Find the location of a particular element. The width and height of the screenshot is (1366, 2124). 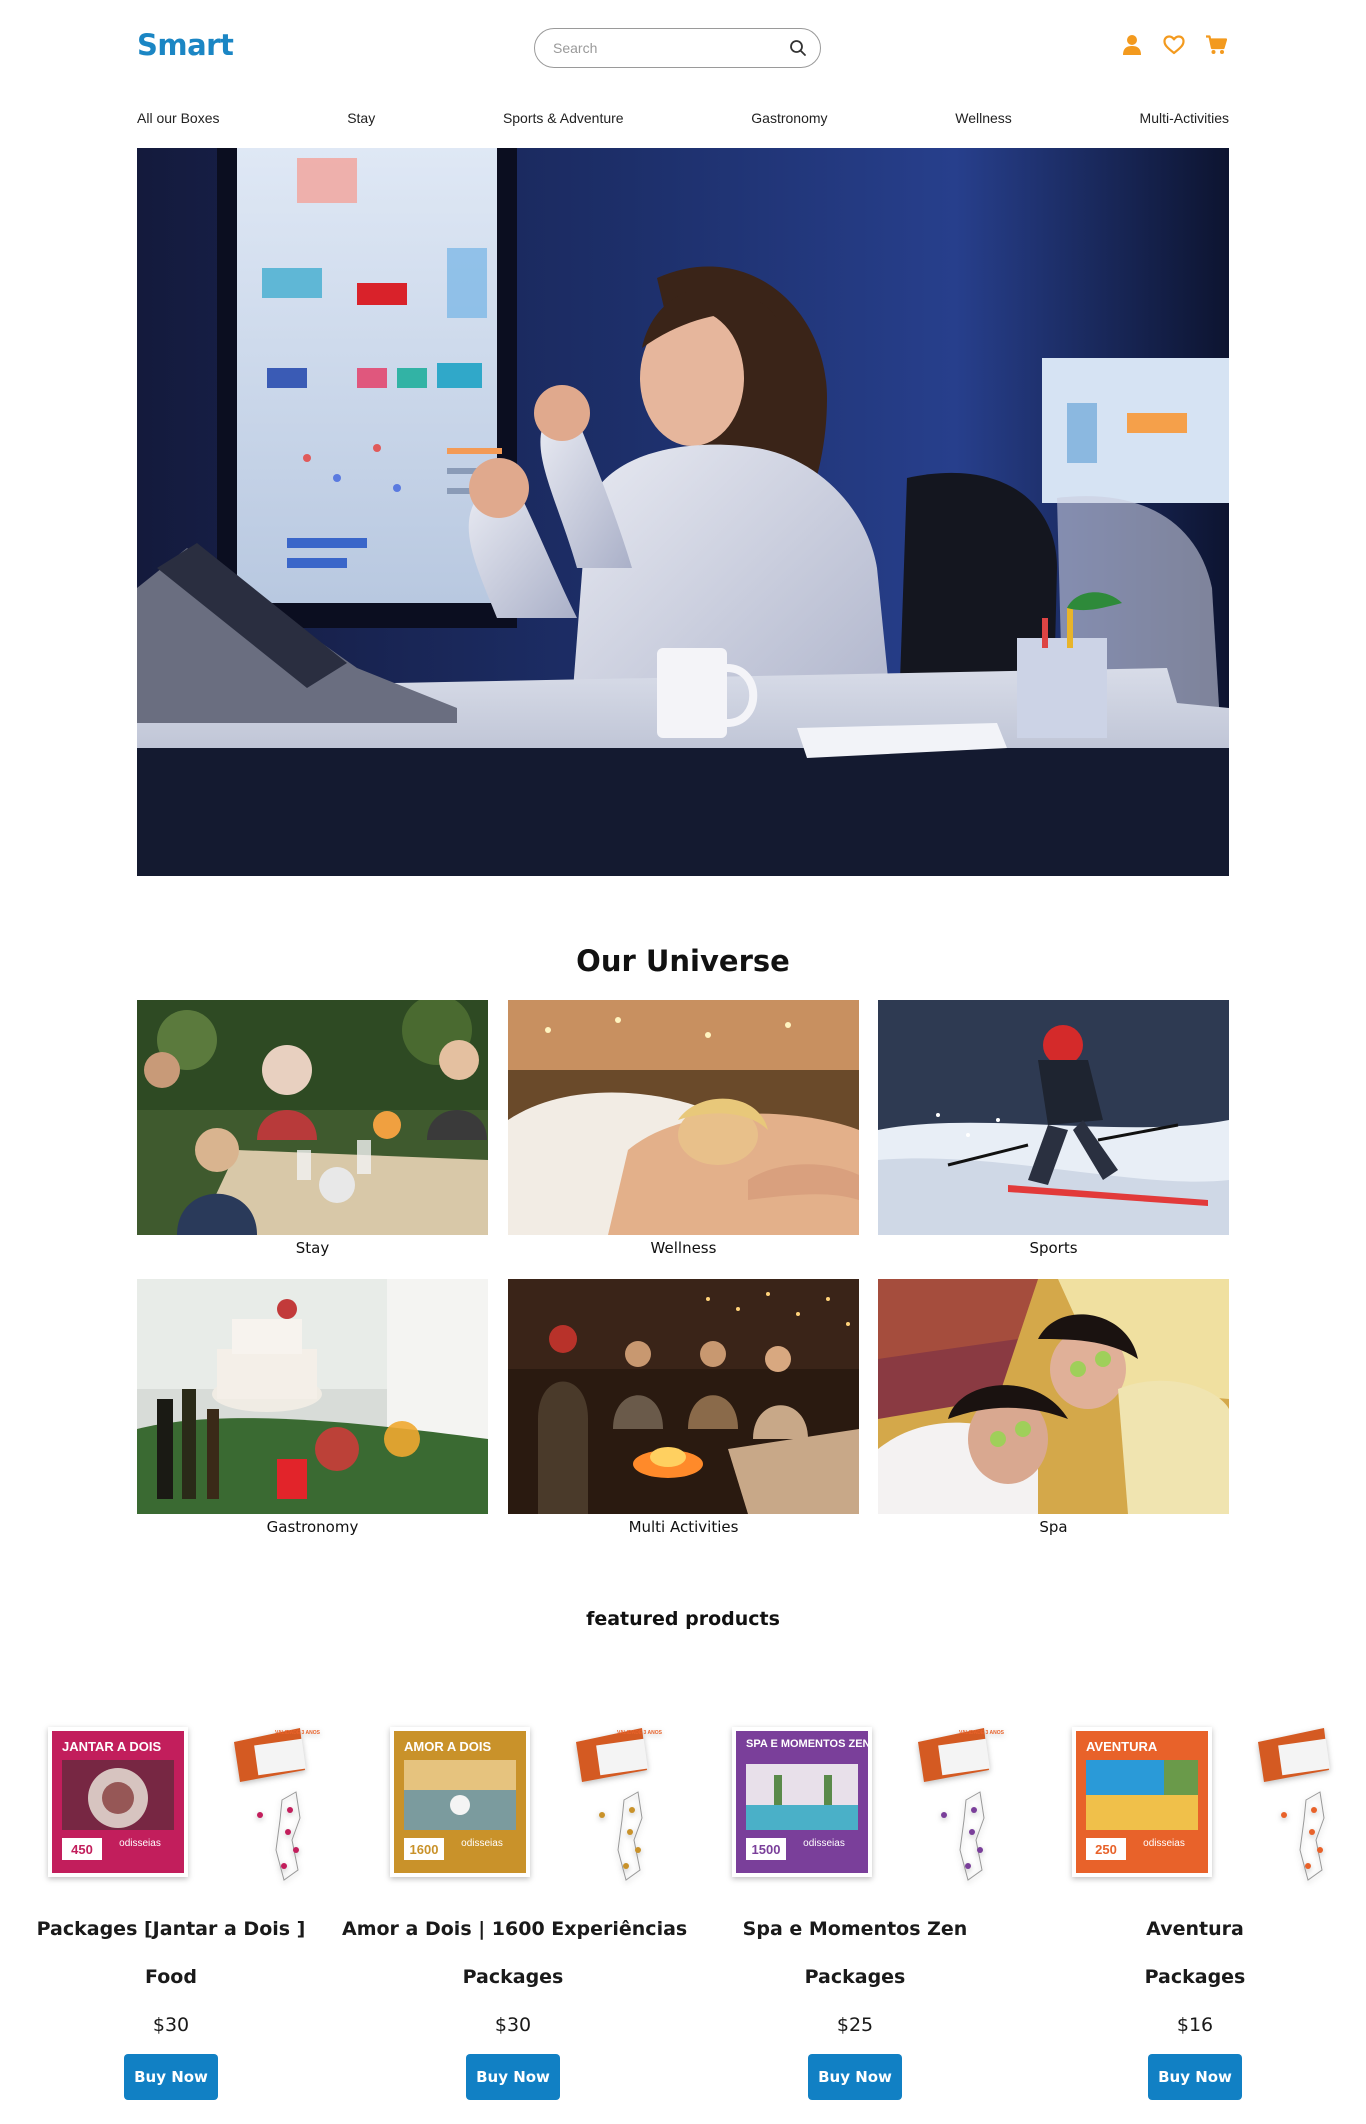

stay-image is located at coordinates (312, 1117).